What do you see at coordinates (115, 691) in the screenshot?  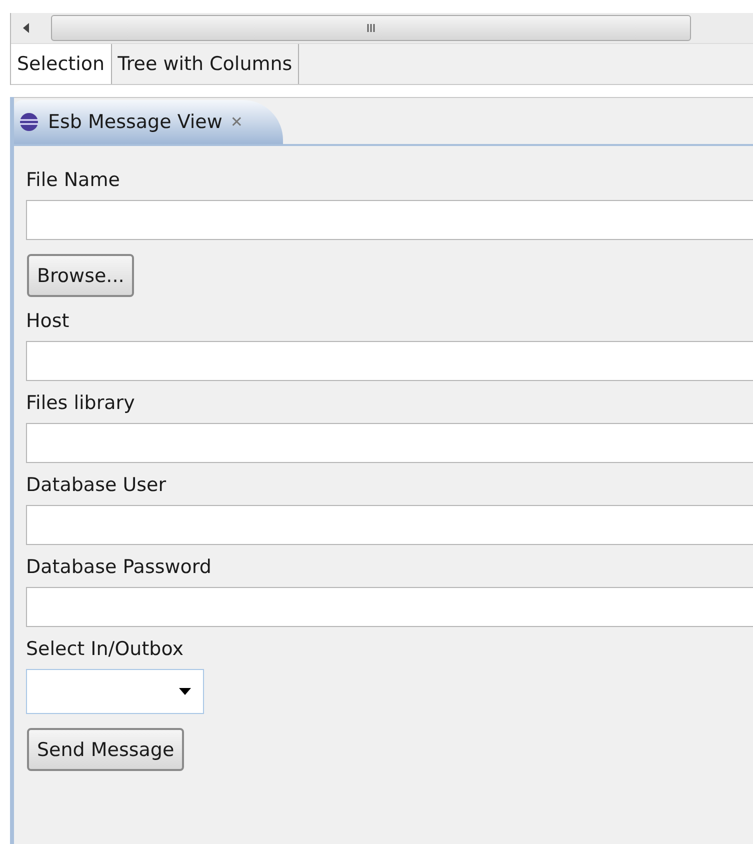 I see `dropdown` at bounding box center [115, 691].